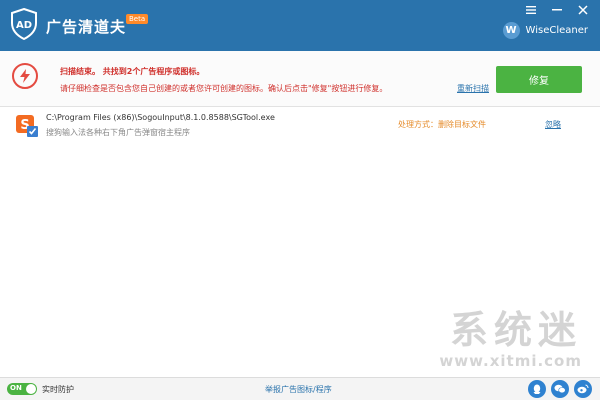 This screenshot has height=400, width=600. I want to click on sogou-program-icon: S, so click(27, 126).